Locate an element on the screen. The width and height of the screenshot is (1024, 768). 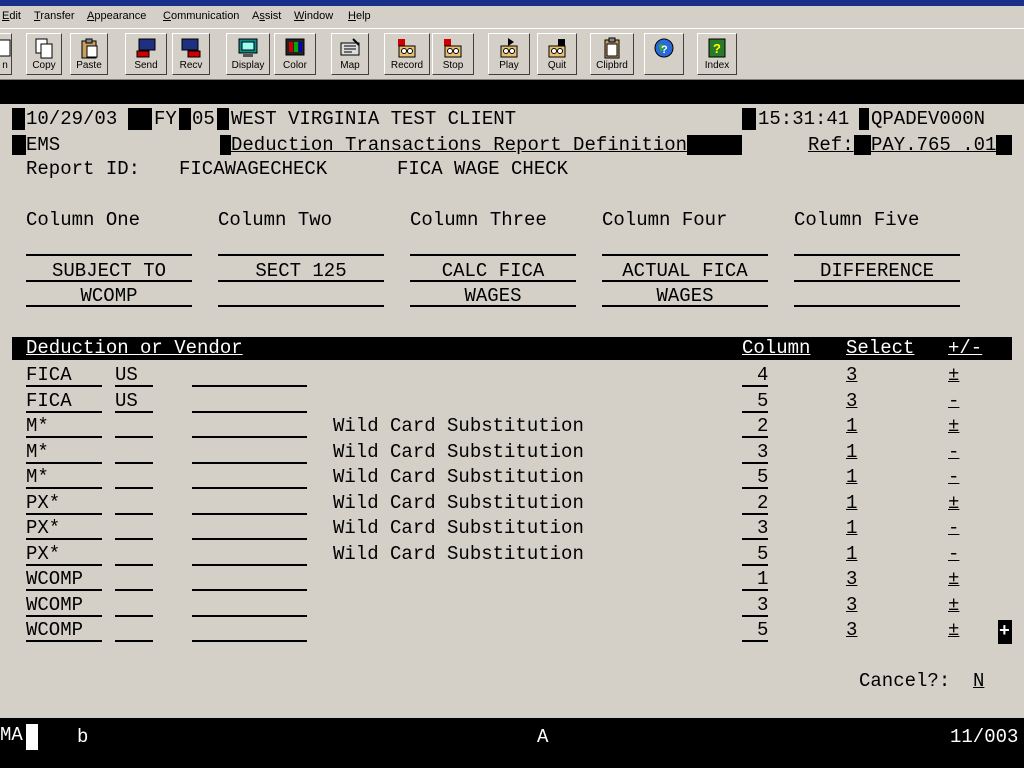
record-button: Record is located at coordinates (407, 54).